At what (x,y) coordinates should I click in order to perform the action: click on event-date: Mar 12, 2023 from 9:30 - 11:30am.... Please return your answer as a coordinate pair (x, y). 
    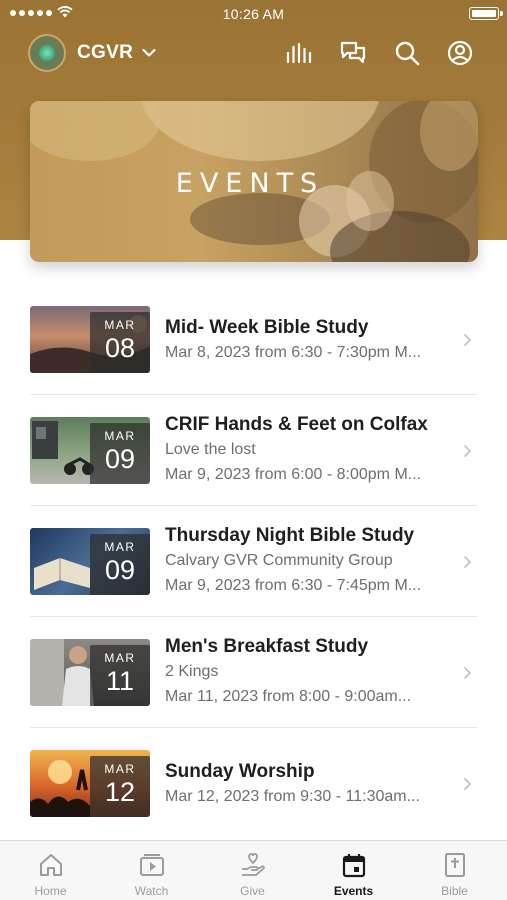
    Looking at the image, I should click on (292, 796).